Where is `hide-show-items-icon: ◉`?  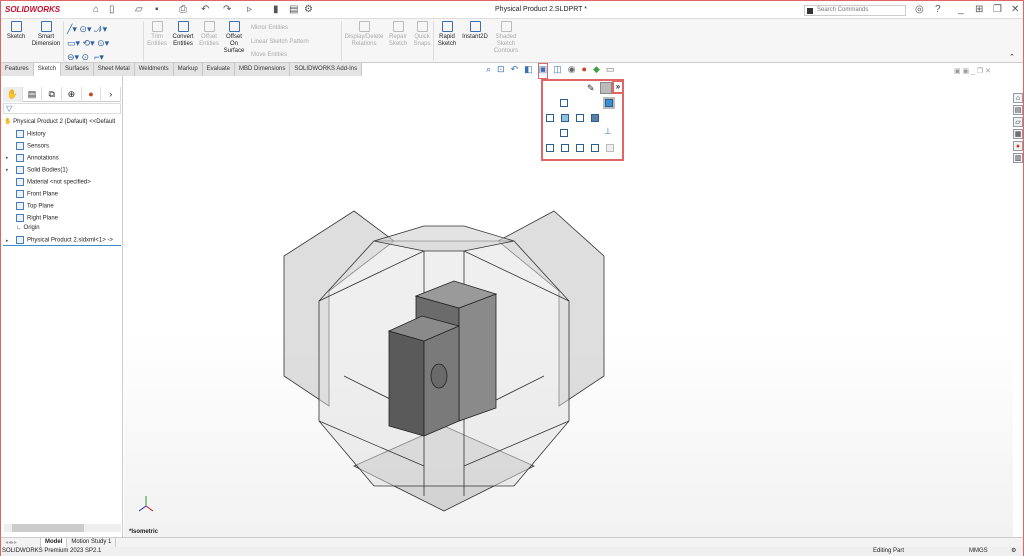 hide-show-items-icon: ◉ is located at coordinates (572, 71).